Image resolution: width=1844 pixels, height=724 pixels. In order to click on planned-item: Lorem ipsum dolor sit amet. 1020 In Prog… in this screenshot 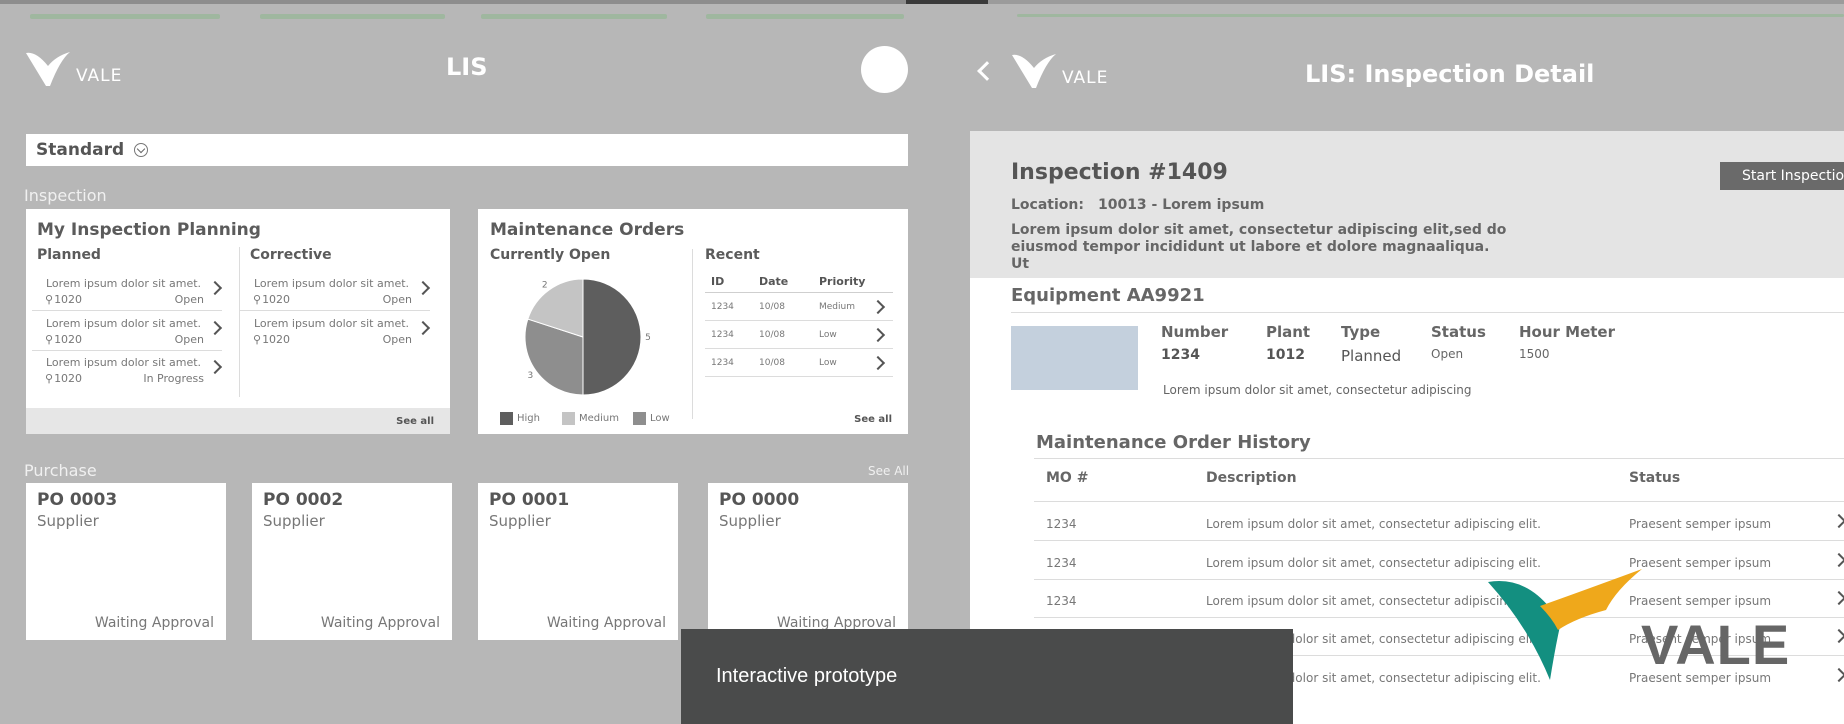, I will do `click(127, 371)`.